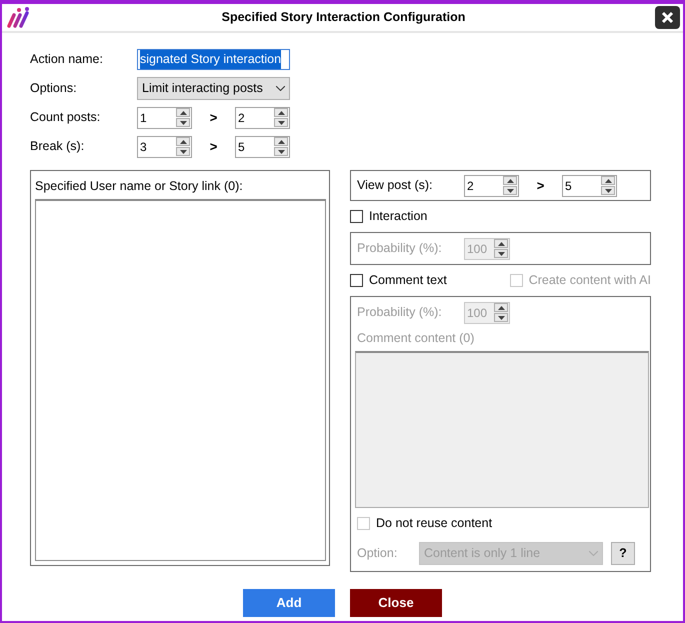  I want to click on close-button: Close, so click(396, 602).